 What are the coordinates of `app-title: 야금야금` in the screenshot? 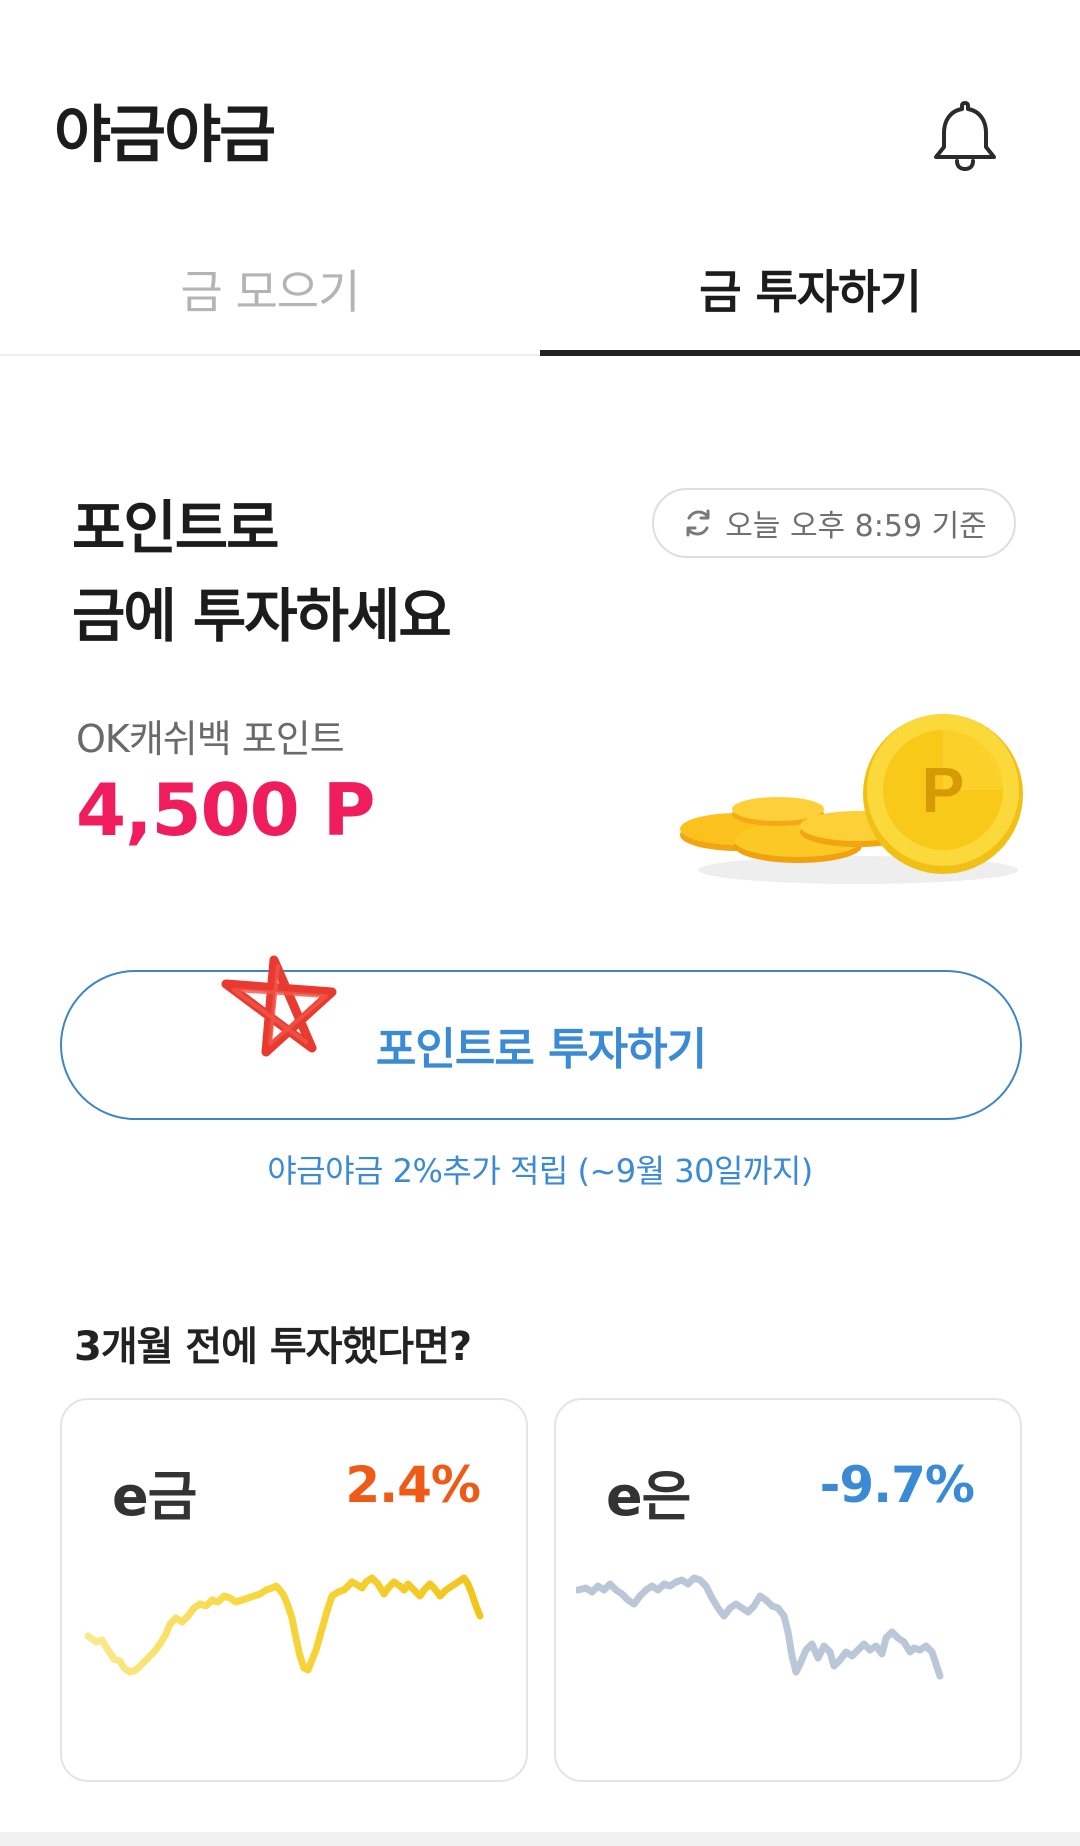 It's located at (165, 134).